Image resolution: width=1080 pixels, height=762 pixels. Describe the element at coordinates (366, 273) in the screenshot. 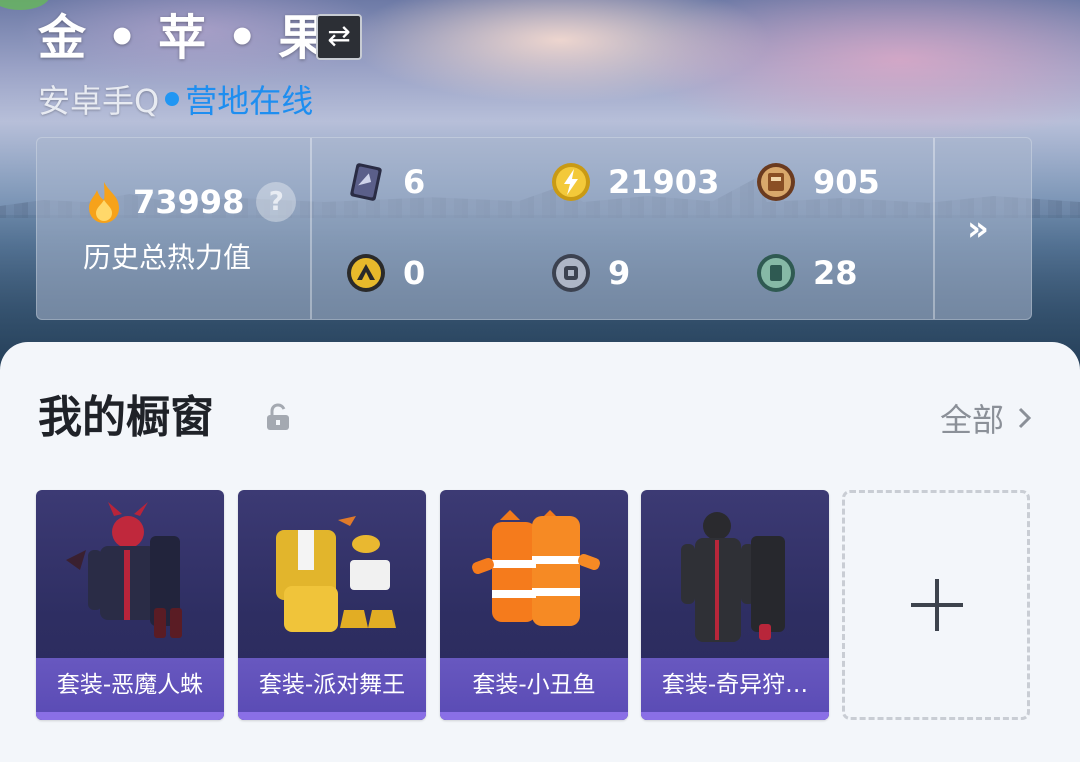

I see `gold-token-icon` at that location.